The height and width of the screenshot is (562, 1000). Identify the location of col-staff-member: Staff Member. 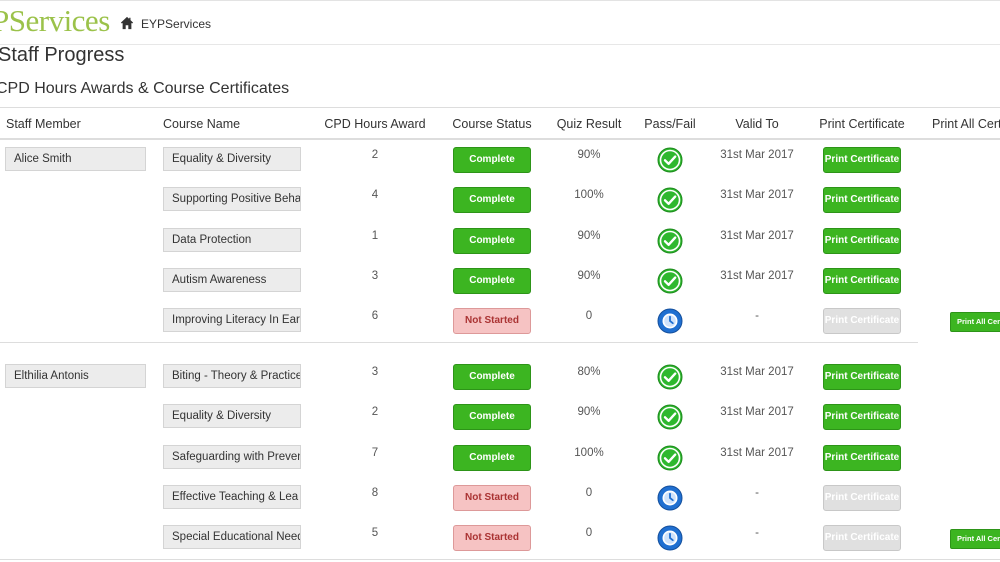
(43, 124).